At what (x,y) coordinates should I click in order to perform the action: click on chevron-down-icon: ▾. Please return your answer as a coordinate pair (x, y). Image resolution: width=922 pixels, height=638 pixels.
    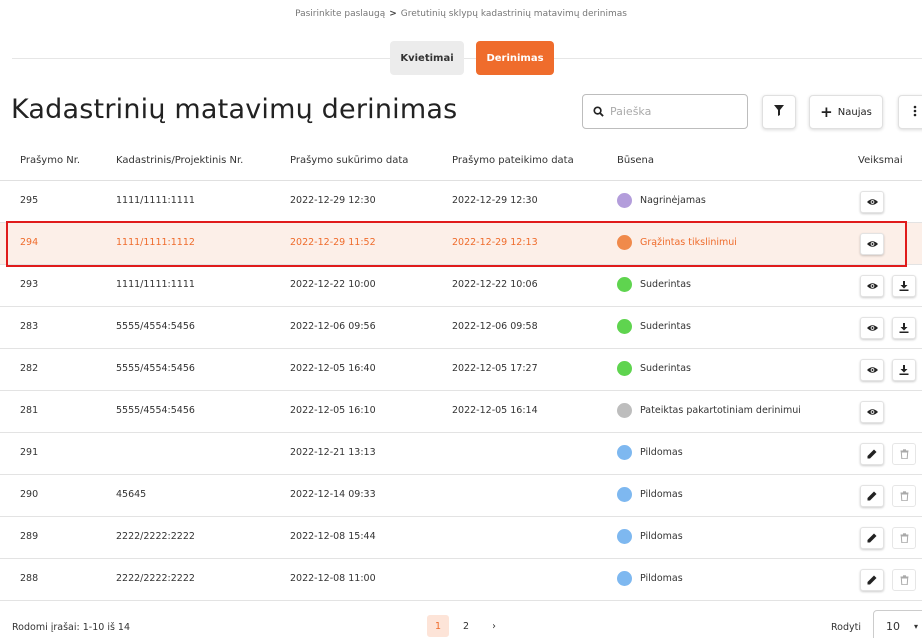
    Looking at the image, I should click on (916, 626).